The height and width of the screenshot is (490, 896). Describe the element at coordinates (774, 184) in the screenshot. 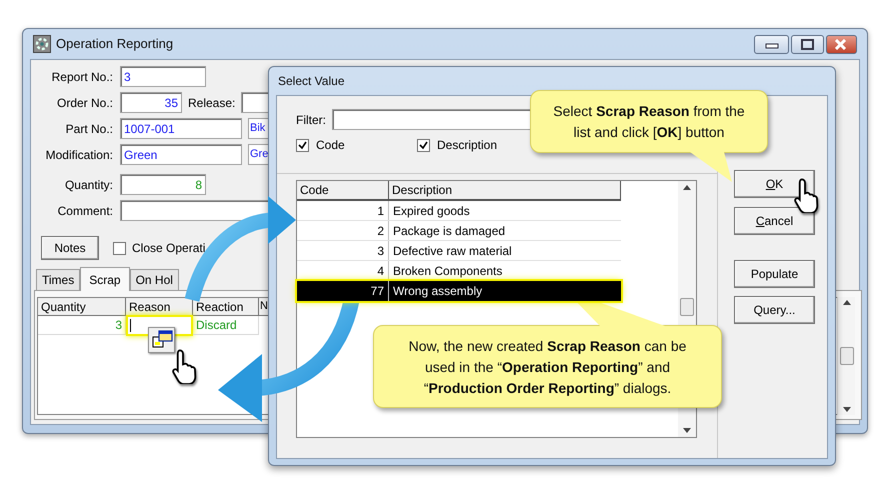

I see `dialog-button: OK` at that location.